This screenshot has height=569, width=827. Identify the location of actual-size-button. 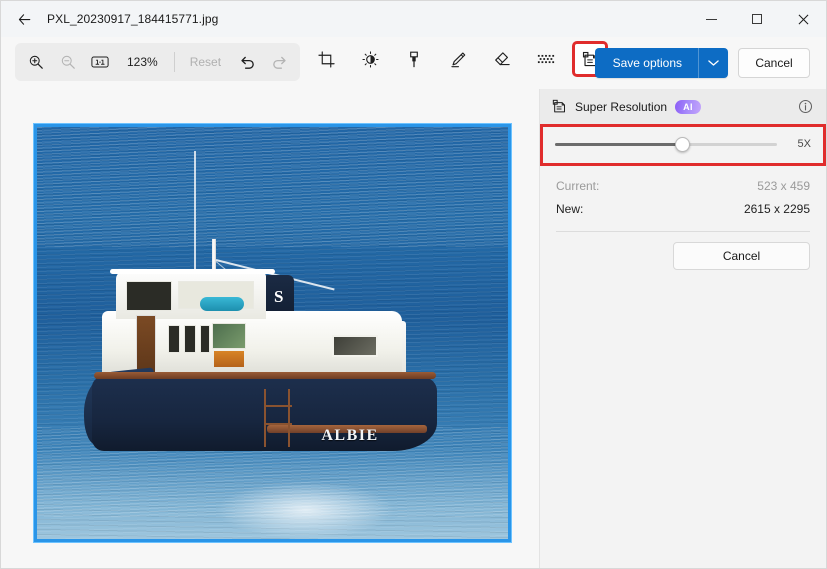
(100, 62).